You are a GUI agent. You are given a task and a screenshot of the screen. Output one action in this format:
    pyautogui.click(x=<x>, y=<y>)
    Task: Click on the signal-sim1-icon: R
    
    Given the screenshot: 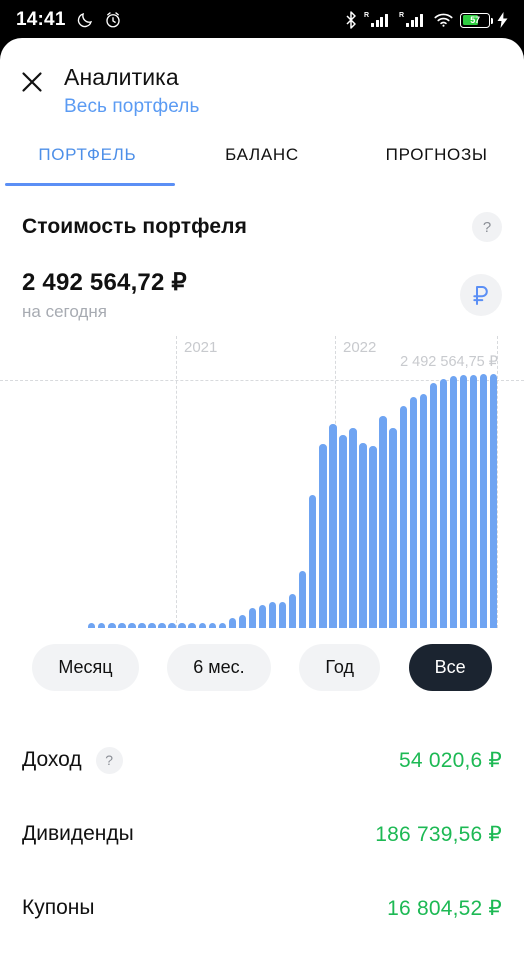 What is the action you would take?
    pyautogui.click(x=378, y=19)
    